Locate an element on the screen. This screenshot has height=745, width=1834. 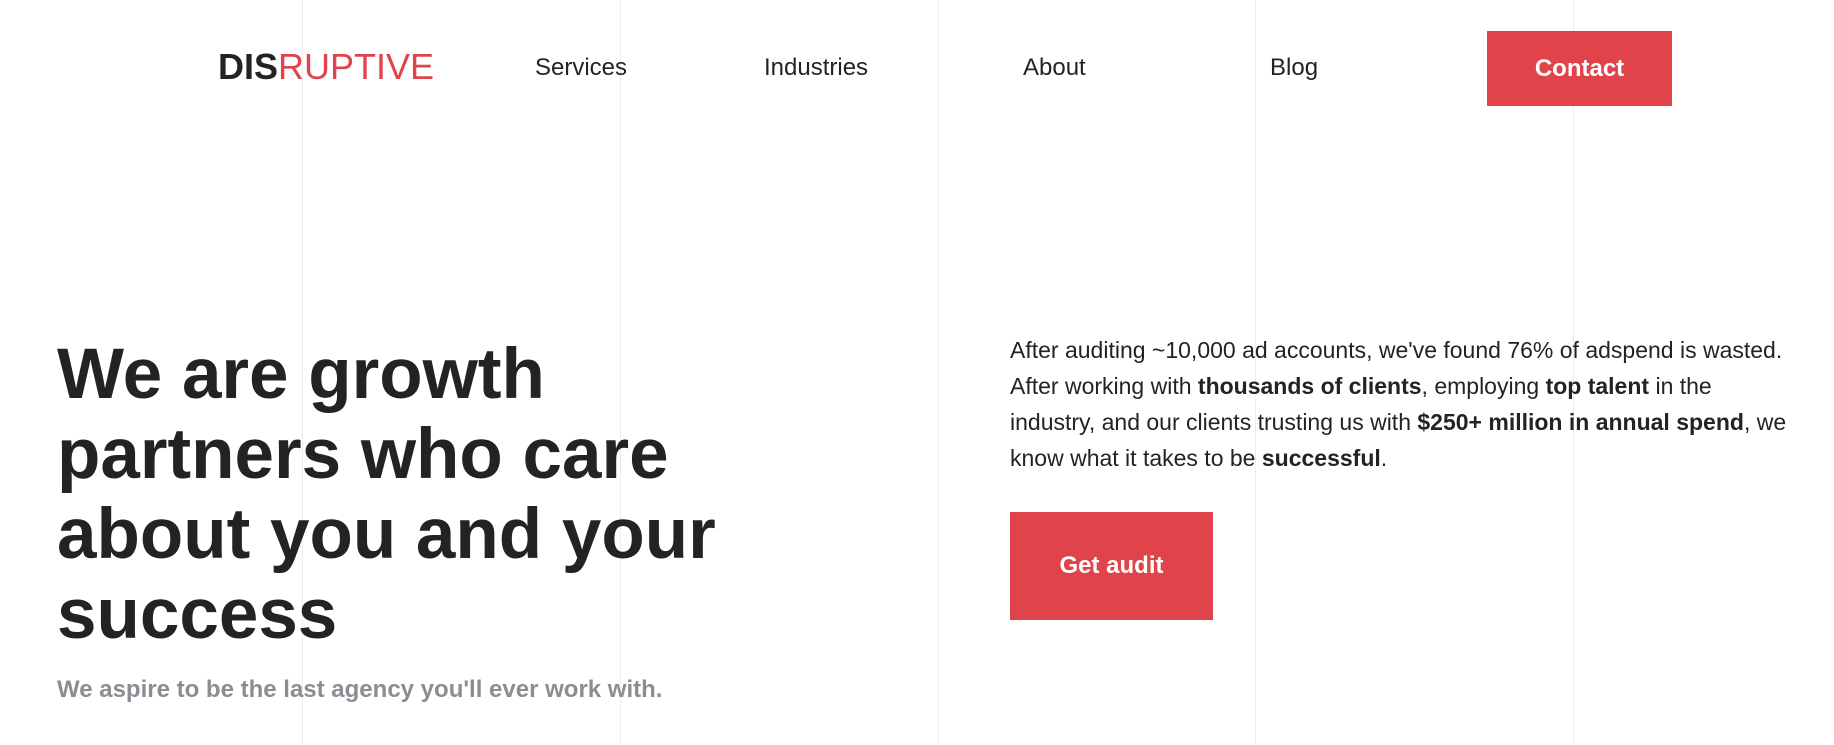
headline-line: success is located at coordinates (197, 614).